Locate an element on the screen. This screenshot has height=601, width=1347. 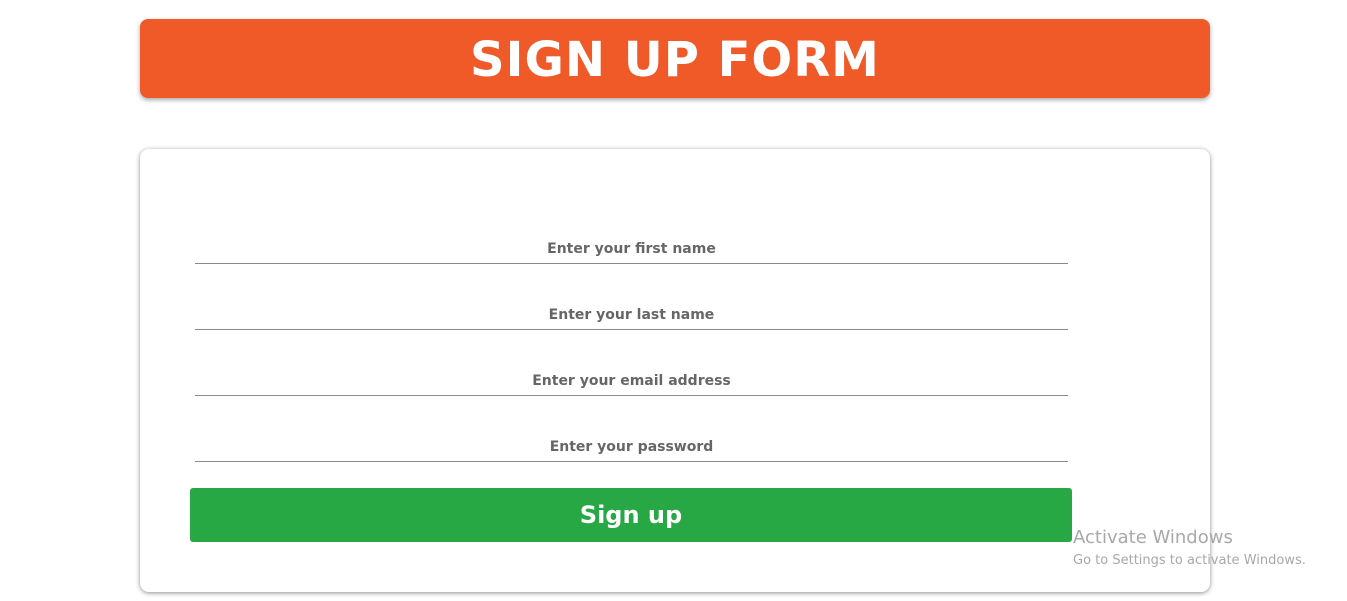
first-name-input is located at coordinates (631, 249).